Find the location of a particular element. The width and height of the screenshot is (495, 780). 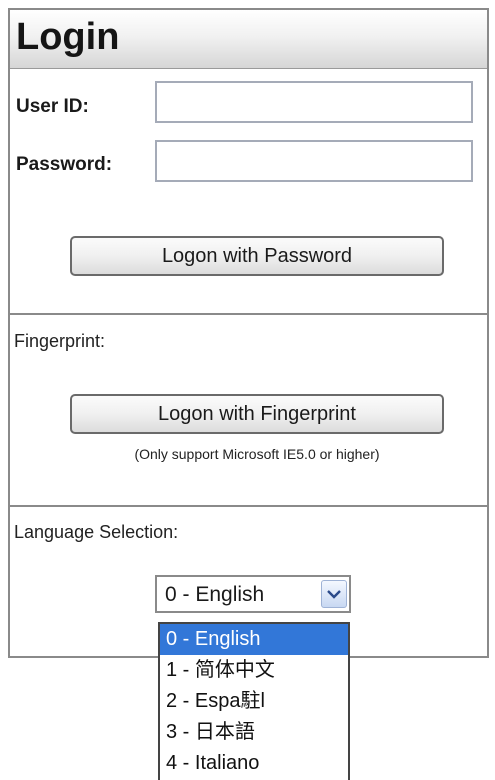

fingerprint-section-label: Fingerprint: is located at coordinates (60, 341).